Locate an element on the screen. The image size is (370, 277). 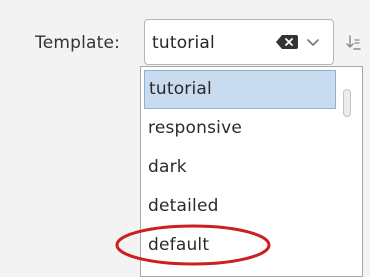
option-dark: dark is located at coordinates (240, 167).